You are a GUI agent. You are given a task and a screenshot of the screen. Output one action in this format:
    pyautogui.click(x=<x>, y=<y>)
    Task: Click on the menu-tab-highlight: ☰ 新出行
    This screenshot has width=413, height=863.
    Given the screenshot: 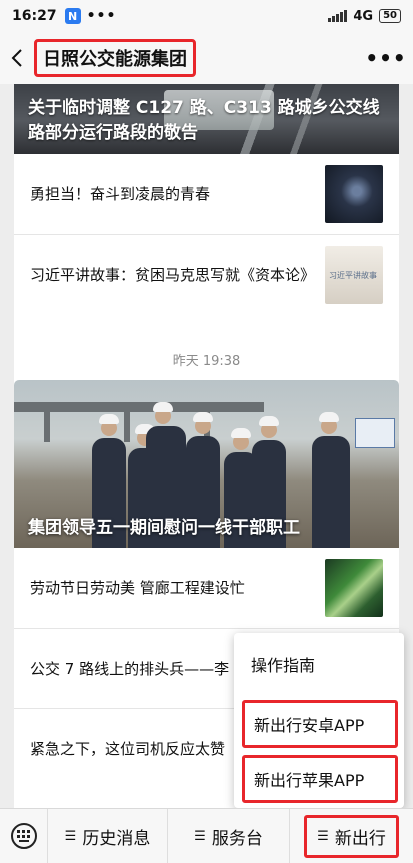 What is the action you would take?
    pyautogui.click(x=351, y=836)
    